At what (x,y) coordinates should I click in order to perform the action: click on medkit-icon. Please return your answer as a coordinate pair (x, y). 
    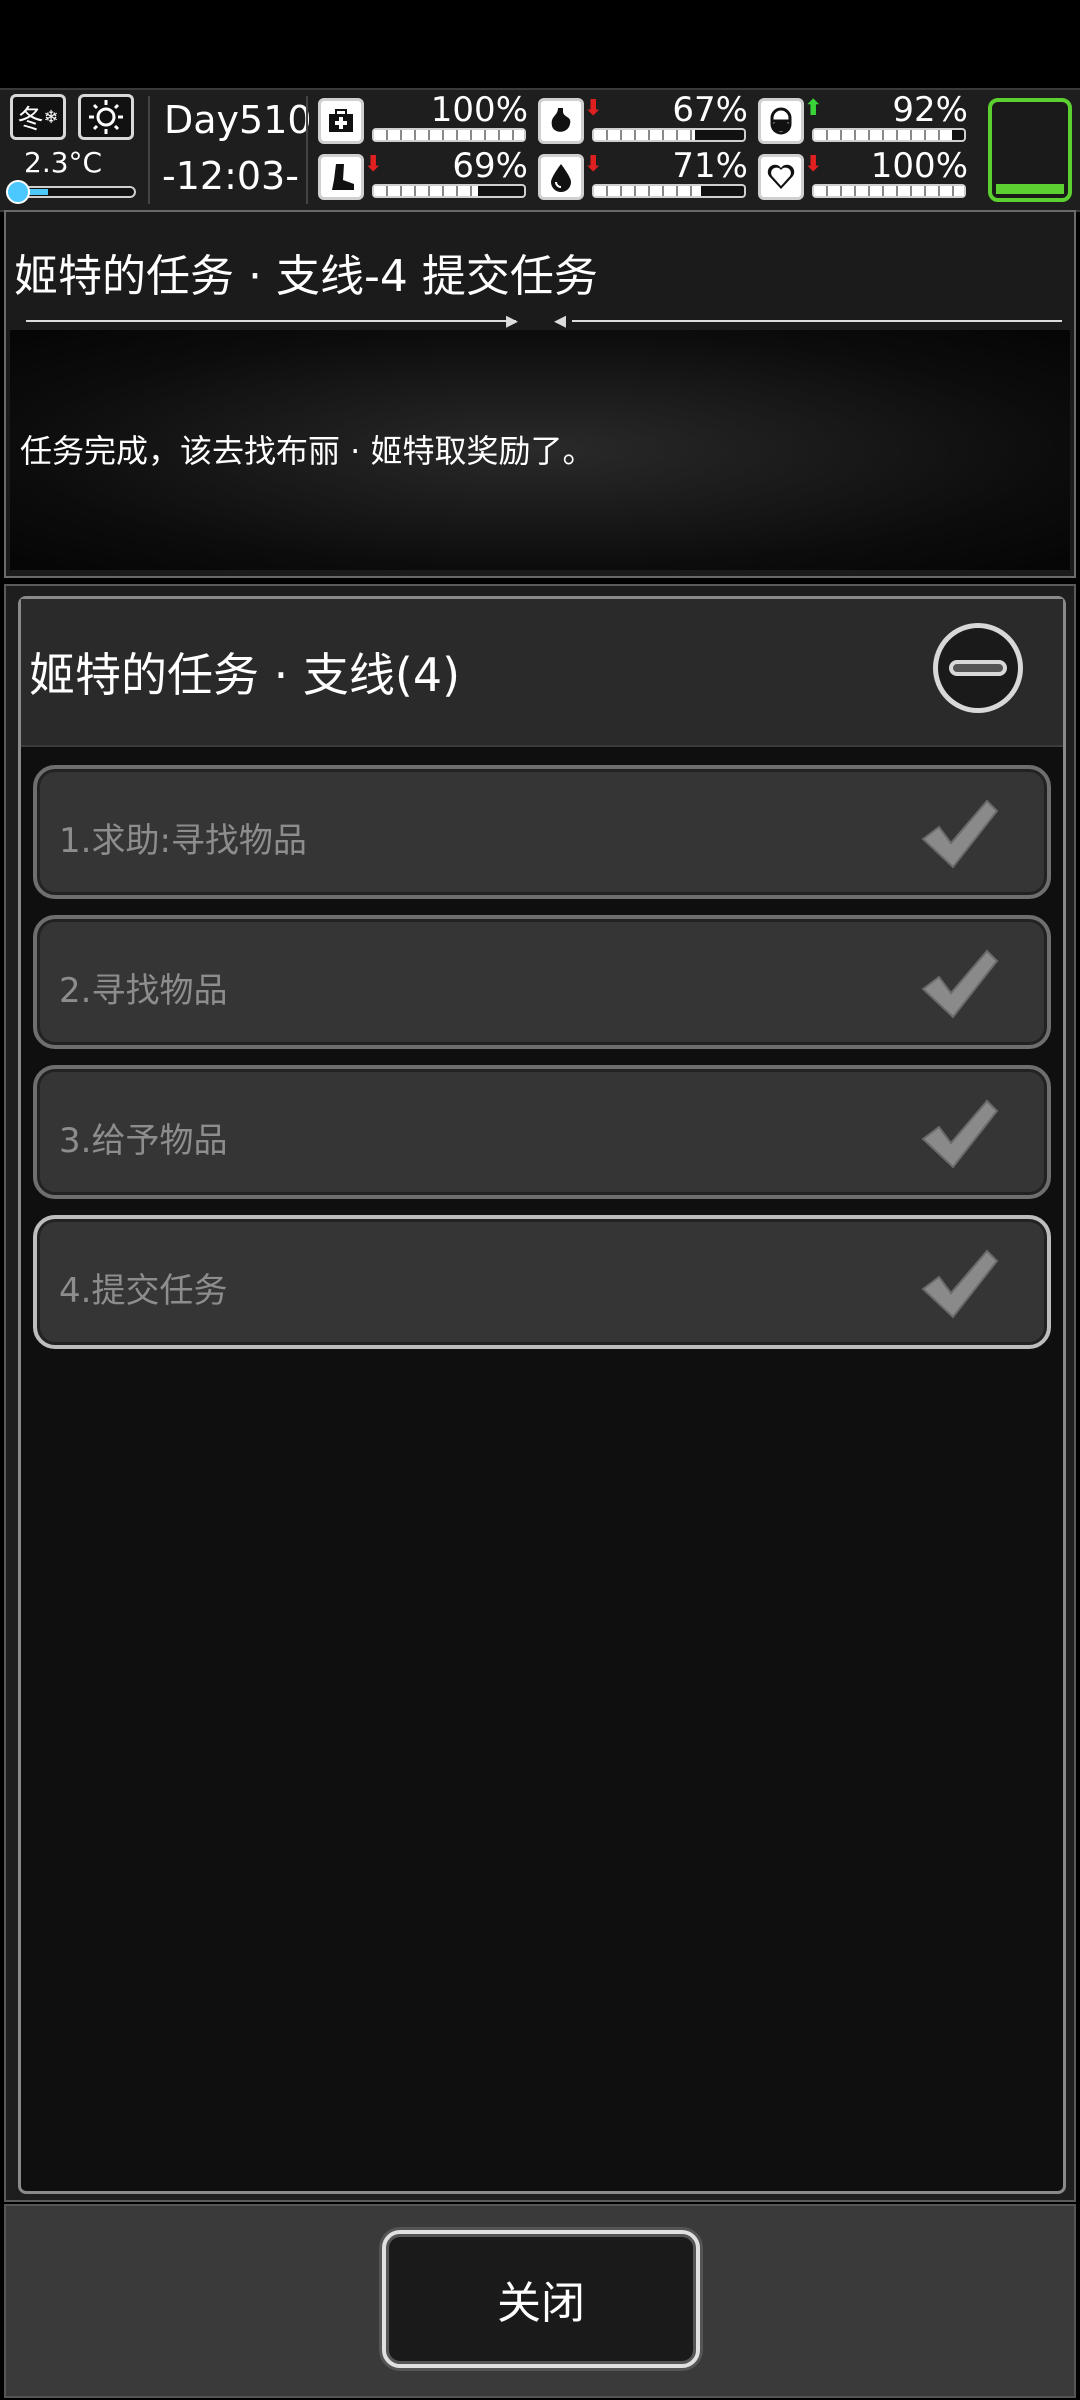
    Looking at the image, I should click on (341, 121).